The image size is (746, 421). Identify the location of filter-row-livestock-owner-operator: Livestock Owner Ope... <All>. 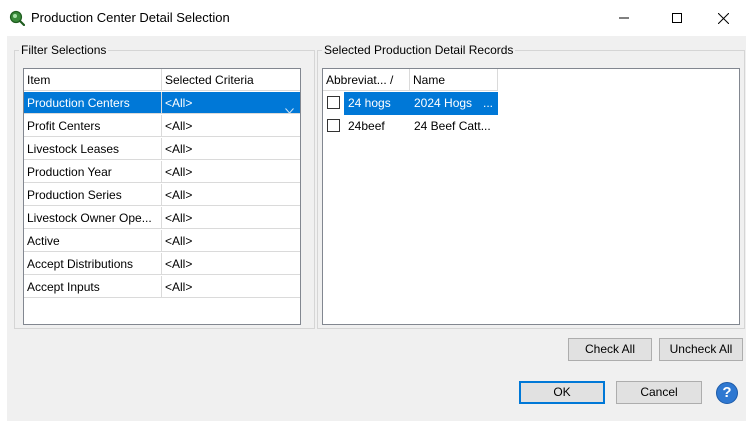
(162, 218).